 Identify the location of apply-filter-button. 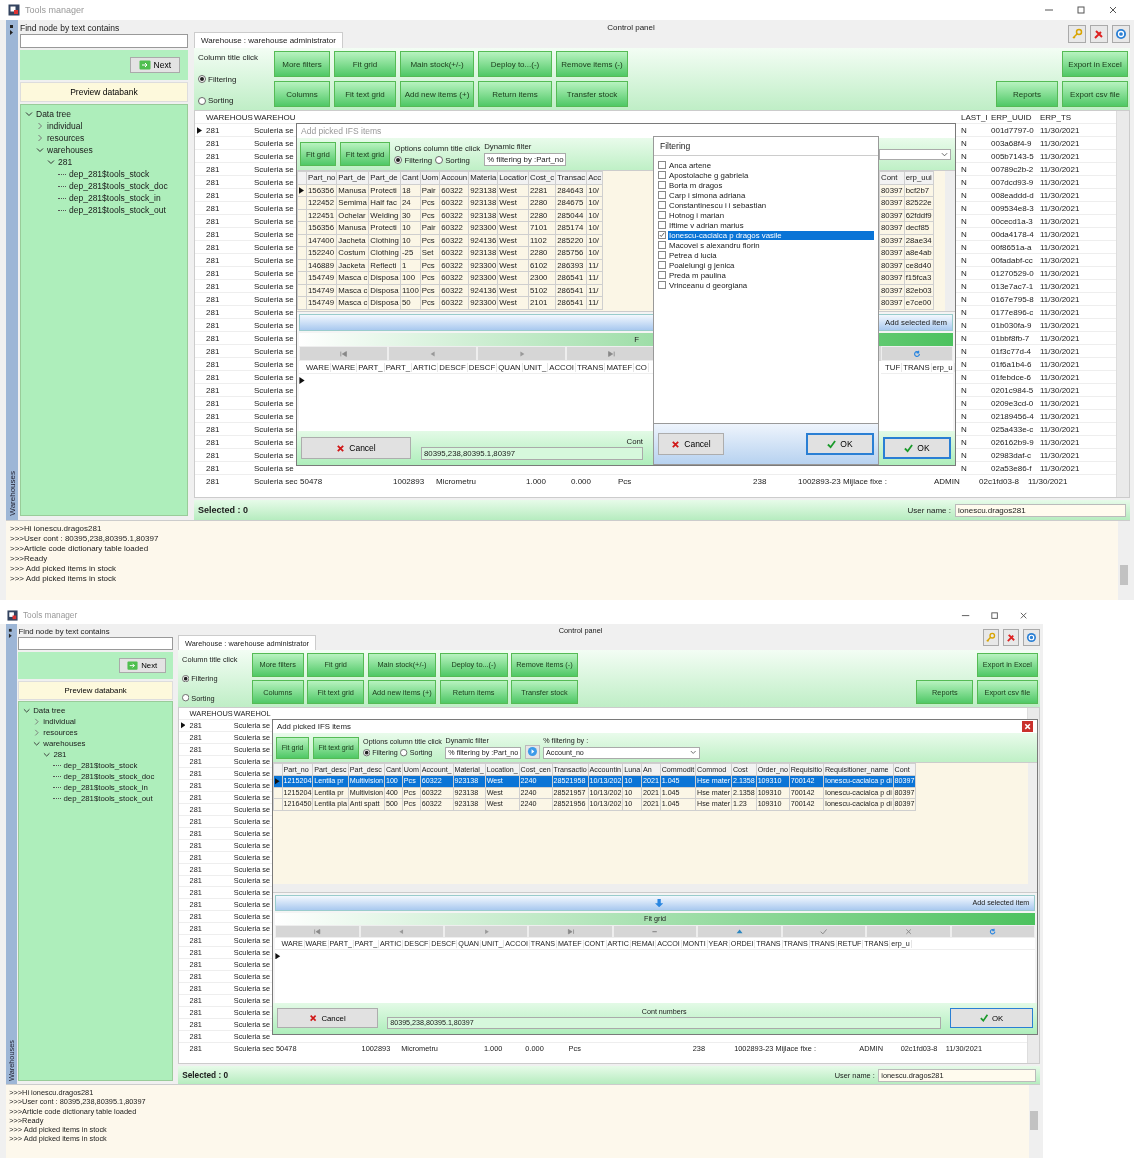
(532, 752).